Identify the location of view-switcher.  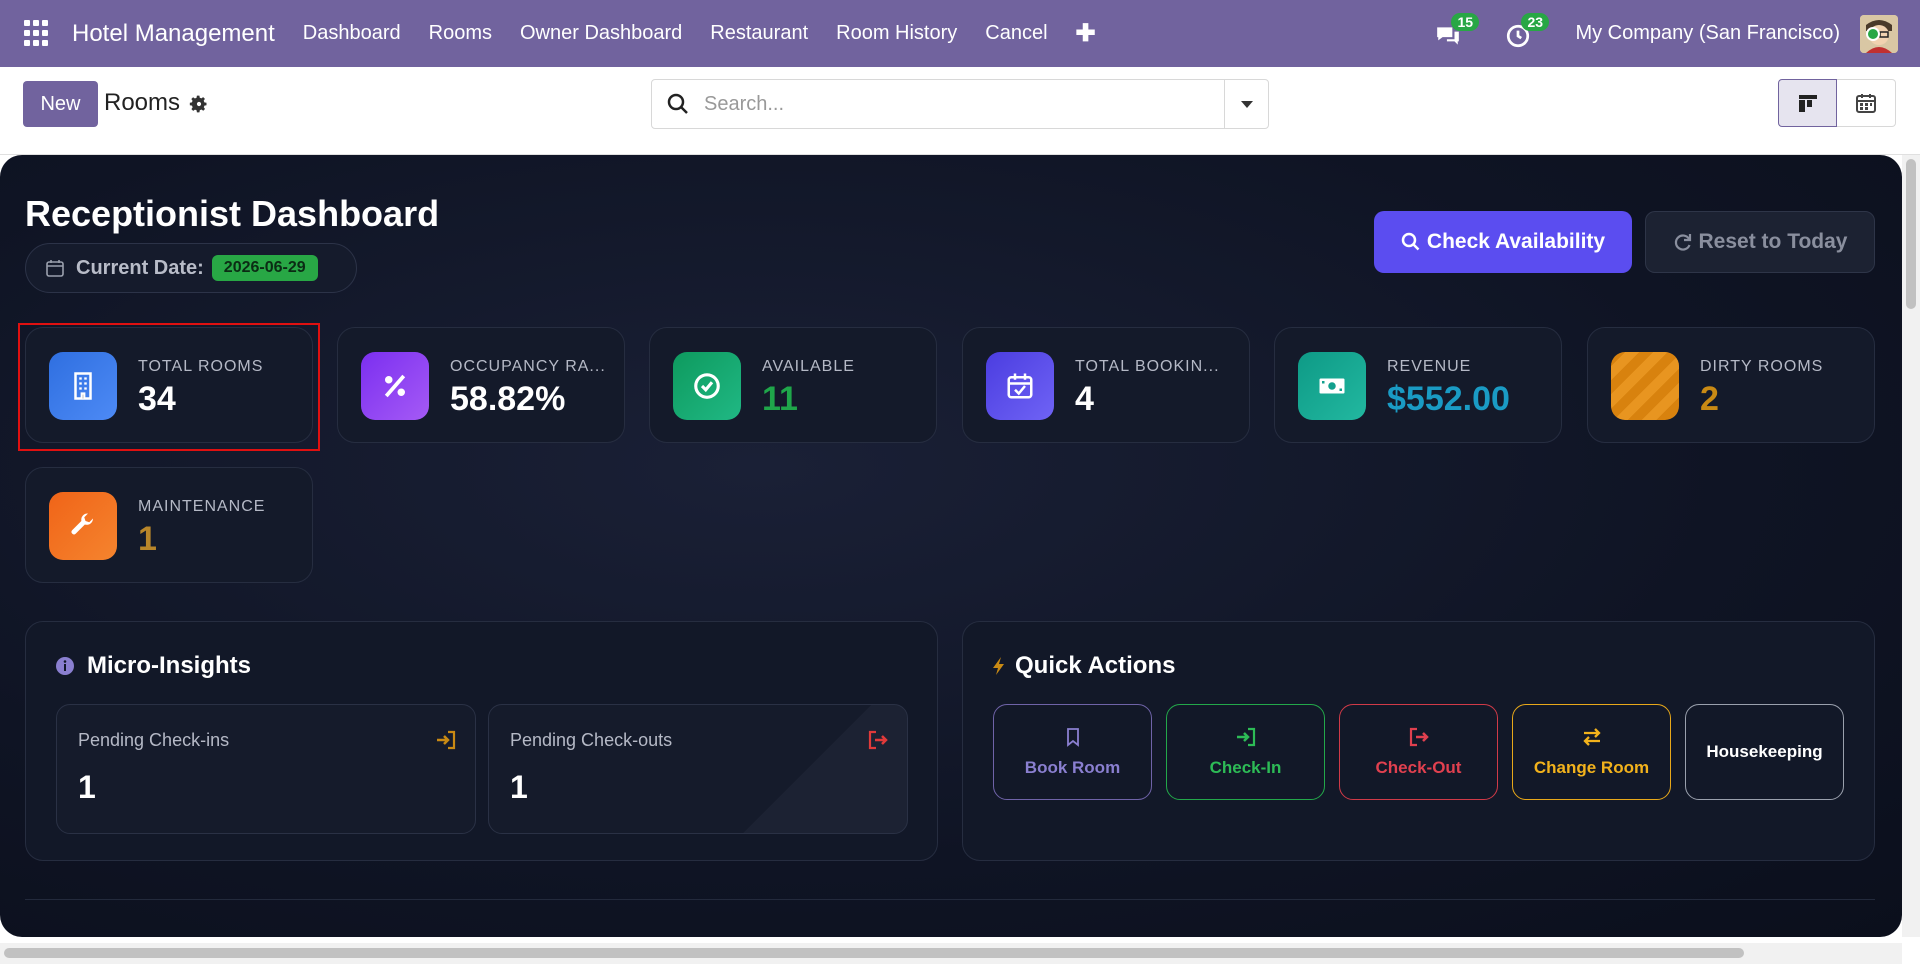
(1837, 103).